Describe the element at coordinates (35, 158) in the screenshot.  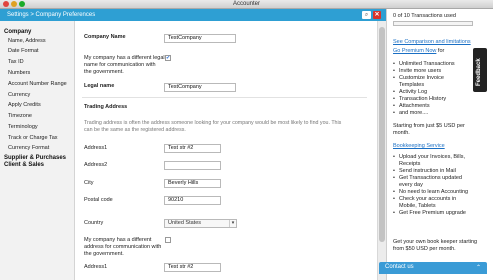
I see `sidebar-heading-supplier: Supplier & Purchases` at that location.